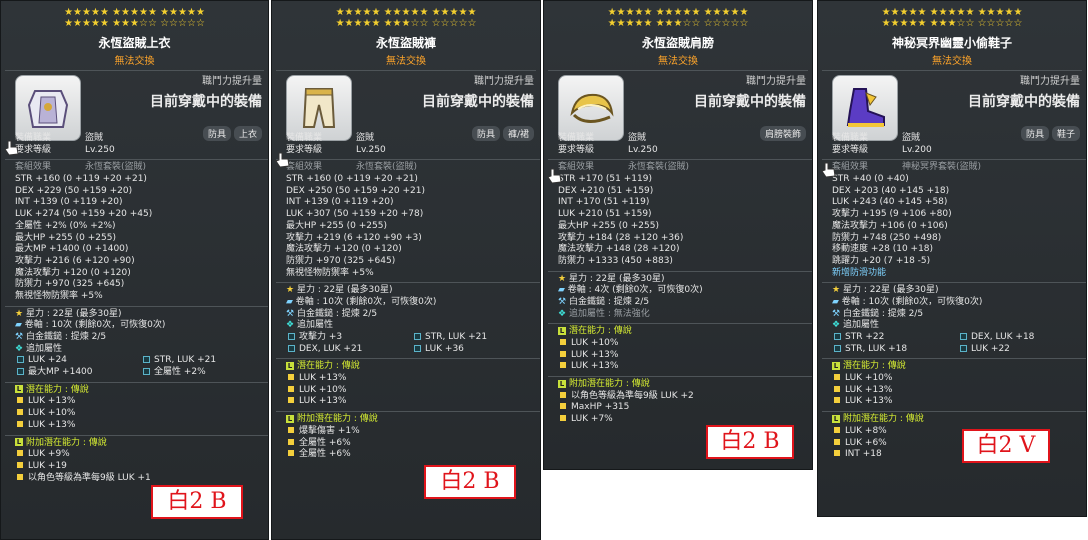  What do you see at coordinates (344, 290) in the screenshot?
I see `starforce-text: 星力 : 22星 (最多30星)` at bounding box center [344, 290].